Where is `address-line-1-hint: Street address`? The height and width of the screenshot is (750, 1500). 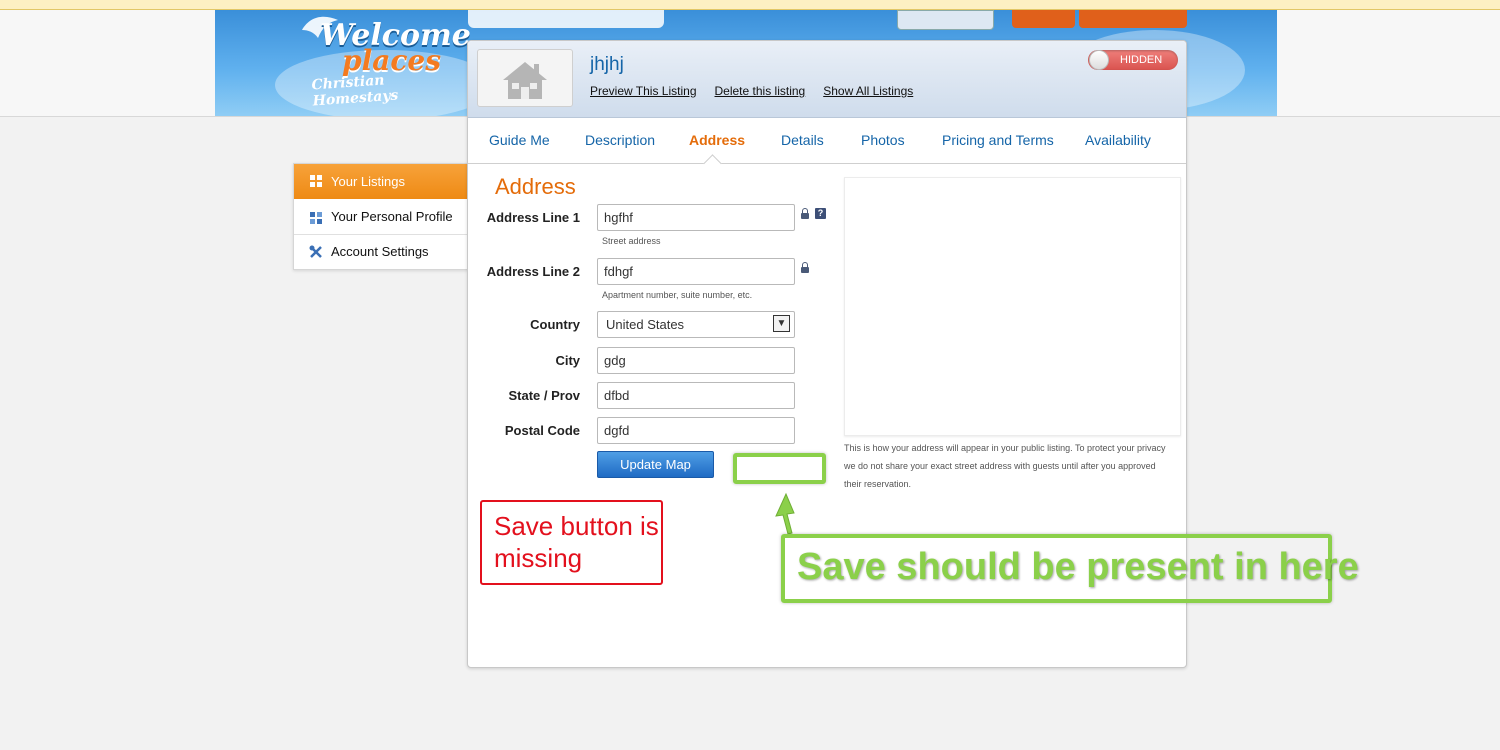 address-line-1-hint: Street address is located at coordinates (631, 241).